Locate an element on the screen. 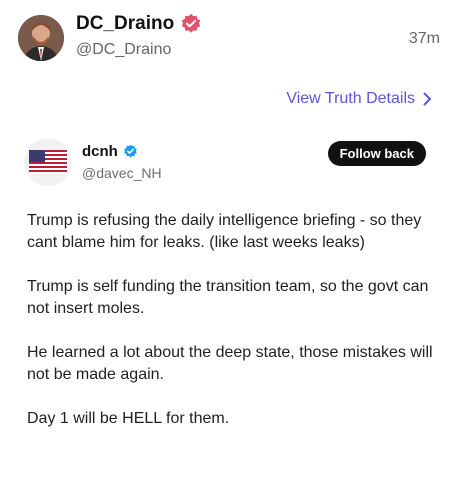 The image size is (460, 500). post-paragraph: Day 1 will be HELL for them. is located at coordinates (128, 418).